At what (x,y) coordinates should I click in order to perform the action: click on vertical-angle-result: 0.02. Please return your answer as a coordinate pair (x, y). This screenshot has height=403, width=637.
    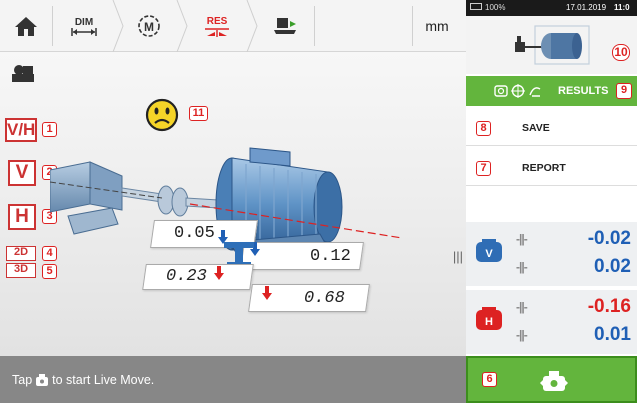
    Looking at the image, I should click on (612, 266).